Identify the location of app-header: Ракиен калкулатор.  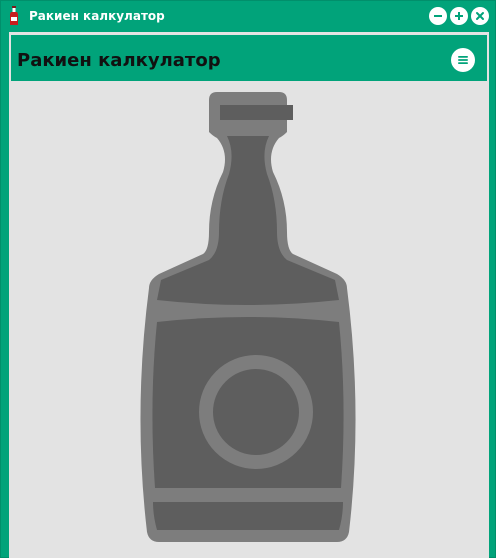
(249, 58).